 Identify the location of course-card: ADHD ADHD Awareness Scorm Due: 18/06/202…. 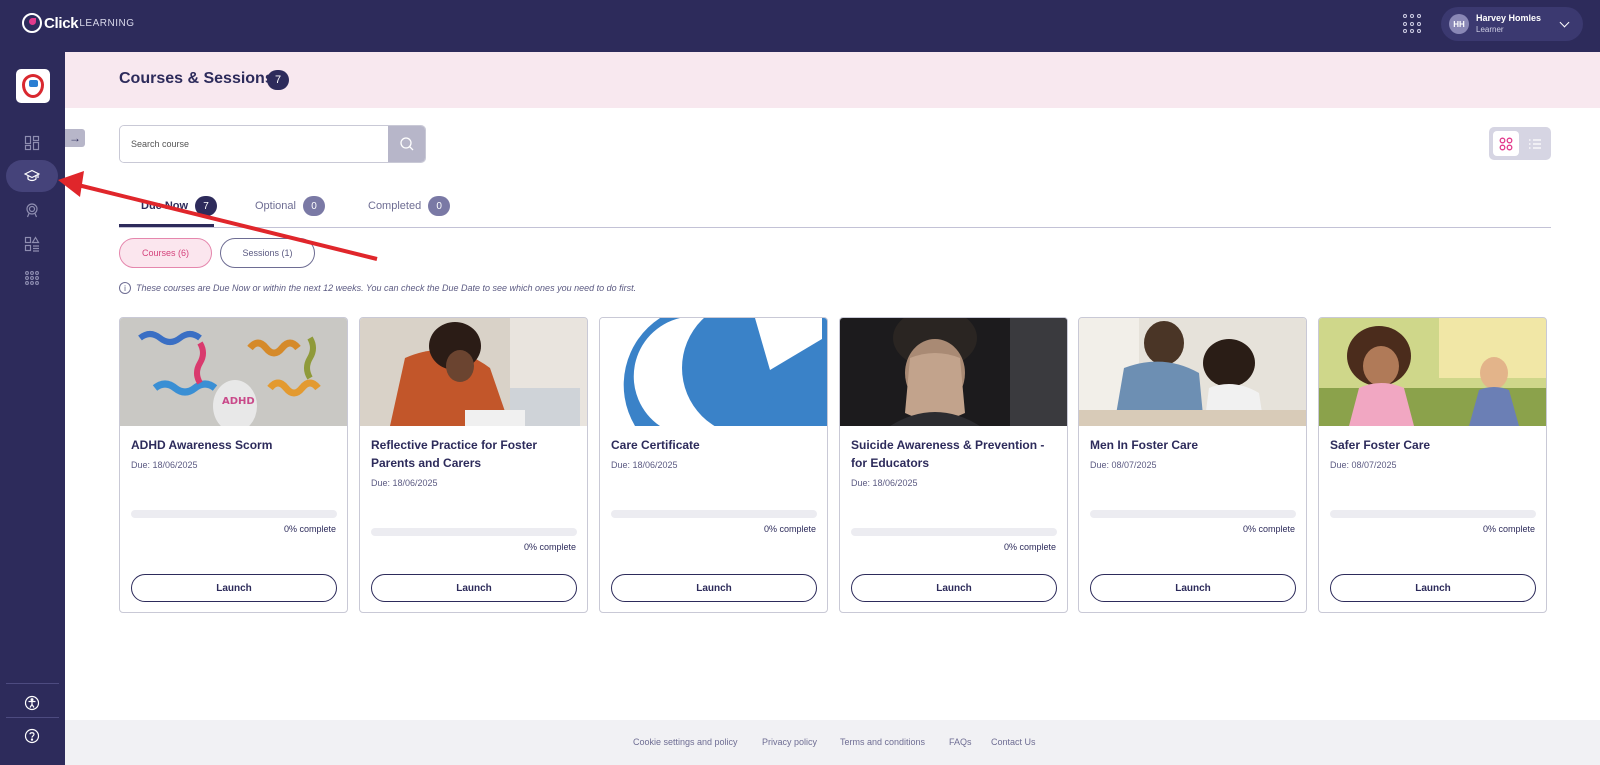
(233, 465).